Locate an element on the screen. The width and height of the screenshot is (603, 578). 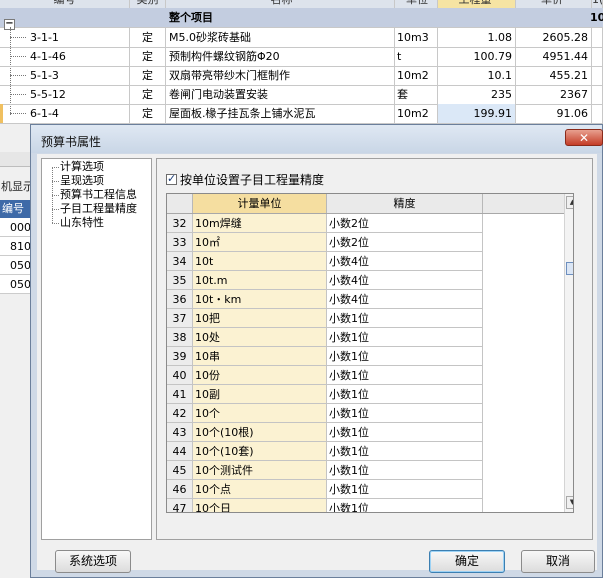
precision-row: 43 10个(10根) 小数1位 is located at coordinates (369, 432).